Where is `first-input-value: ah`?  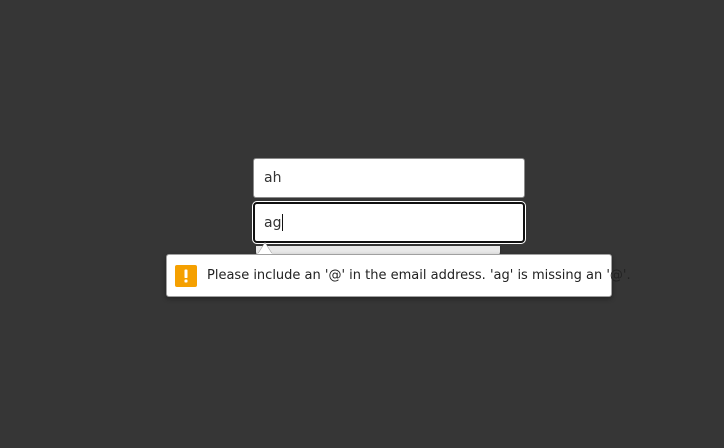
first-input-value: ah is located at coordinates (273, 178).